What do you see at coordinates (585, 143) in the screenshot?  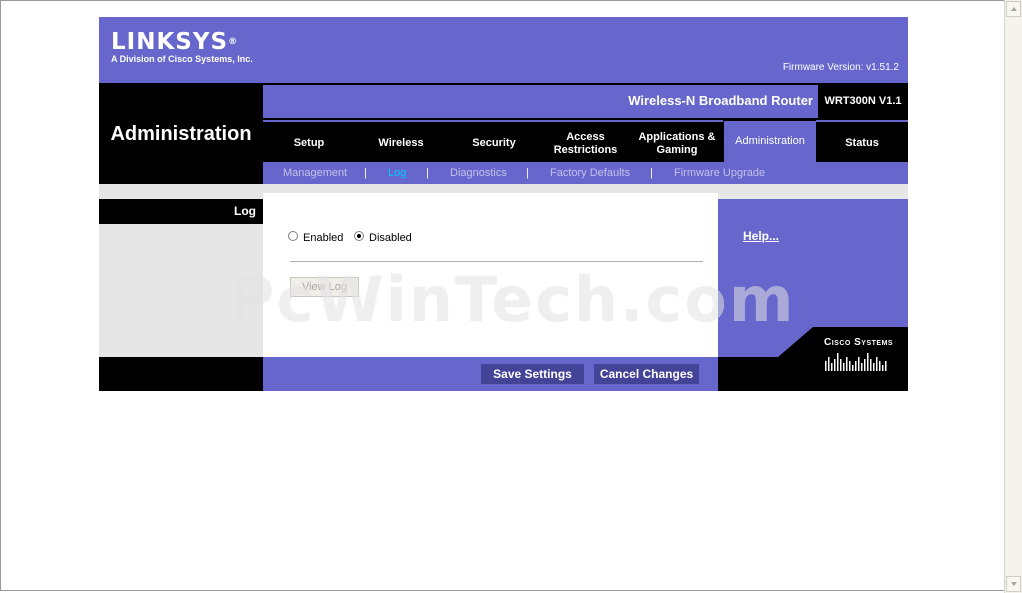 I see `tab-access-restrictions: Access Restrictions` at bounding box center [585, 143].